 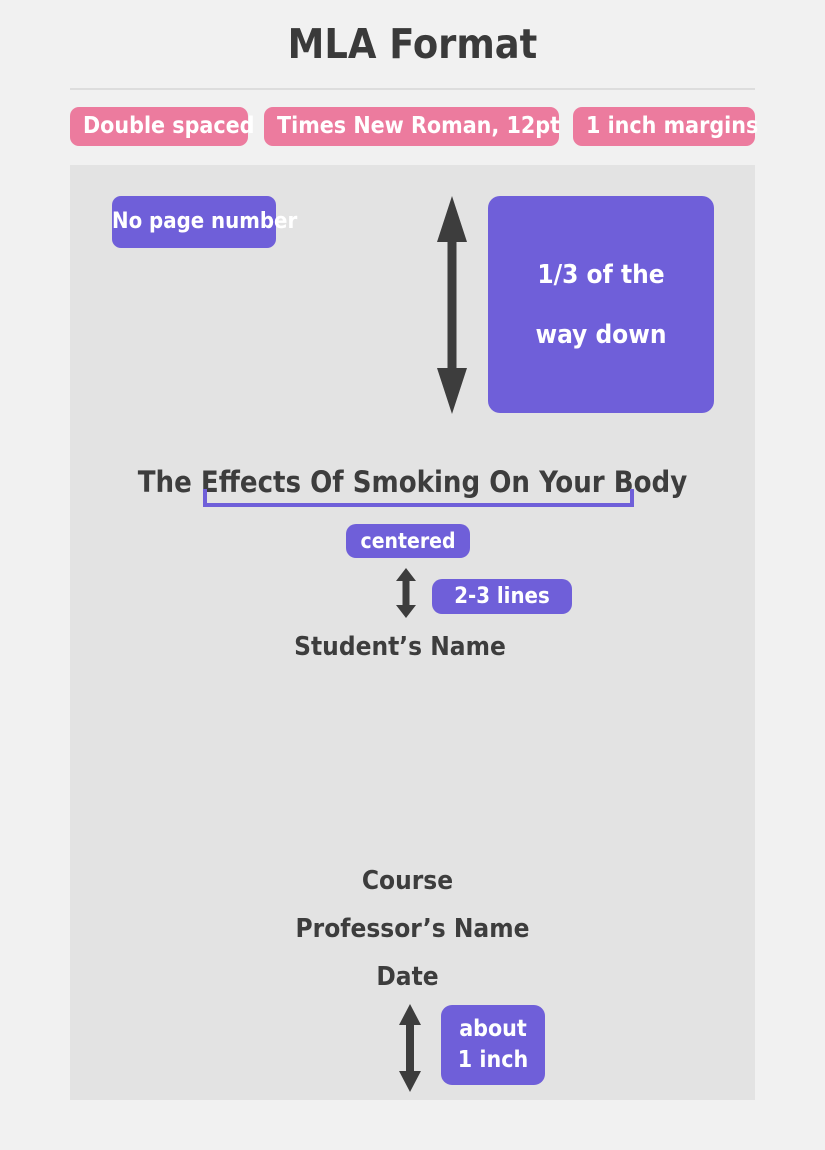 I want to click on annotation-no-page-number: No page number, so click(x=204, y=222).